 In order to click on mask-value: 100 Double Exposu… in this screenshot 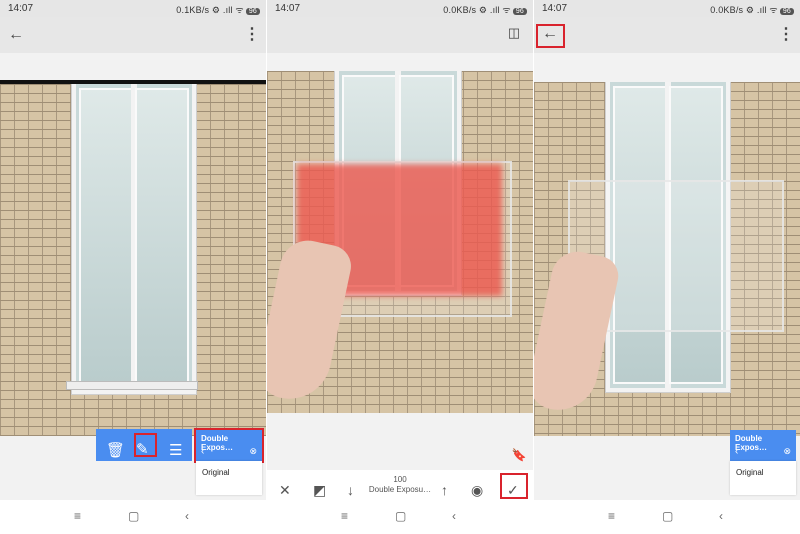, I will do `click(400, 484)`.